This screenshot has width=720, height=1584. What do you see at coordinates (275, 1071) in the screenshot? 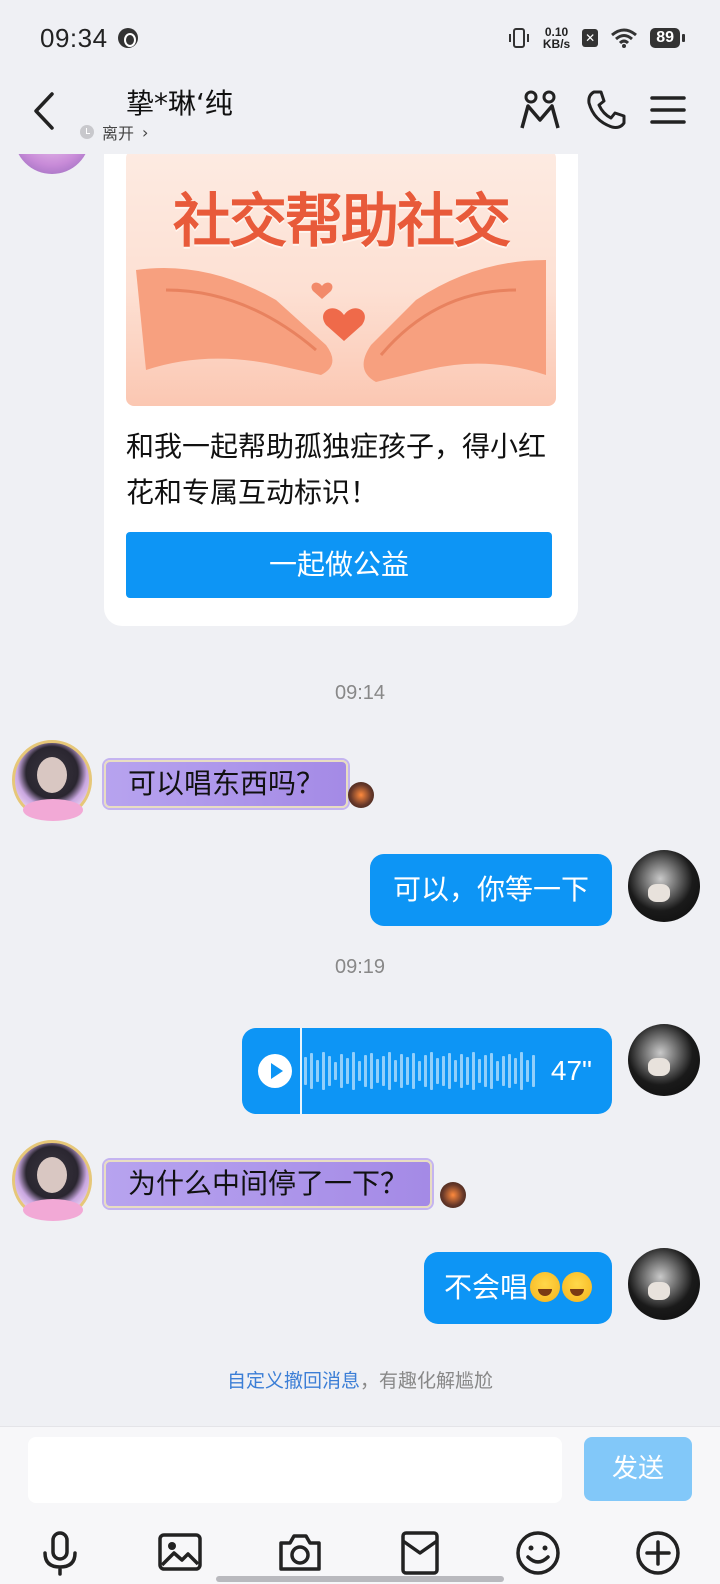
I see `play-icon` at bounding box center [275, 1071].